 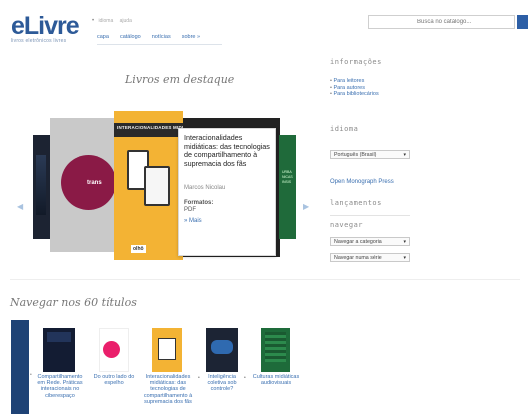 What do you see at coordinates (103, 37) in the screenshot?
I see `nav-home: capa` at bounding box center [103, 37].